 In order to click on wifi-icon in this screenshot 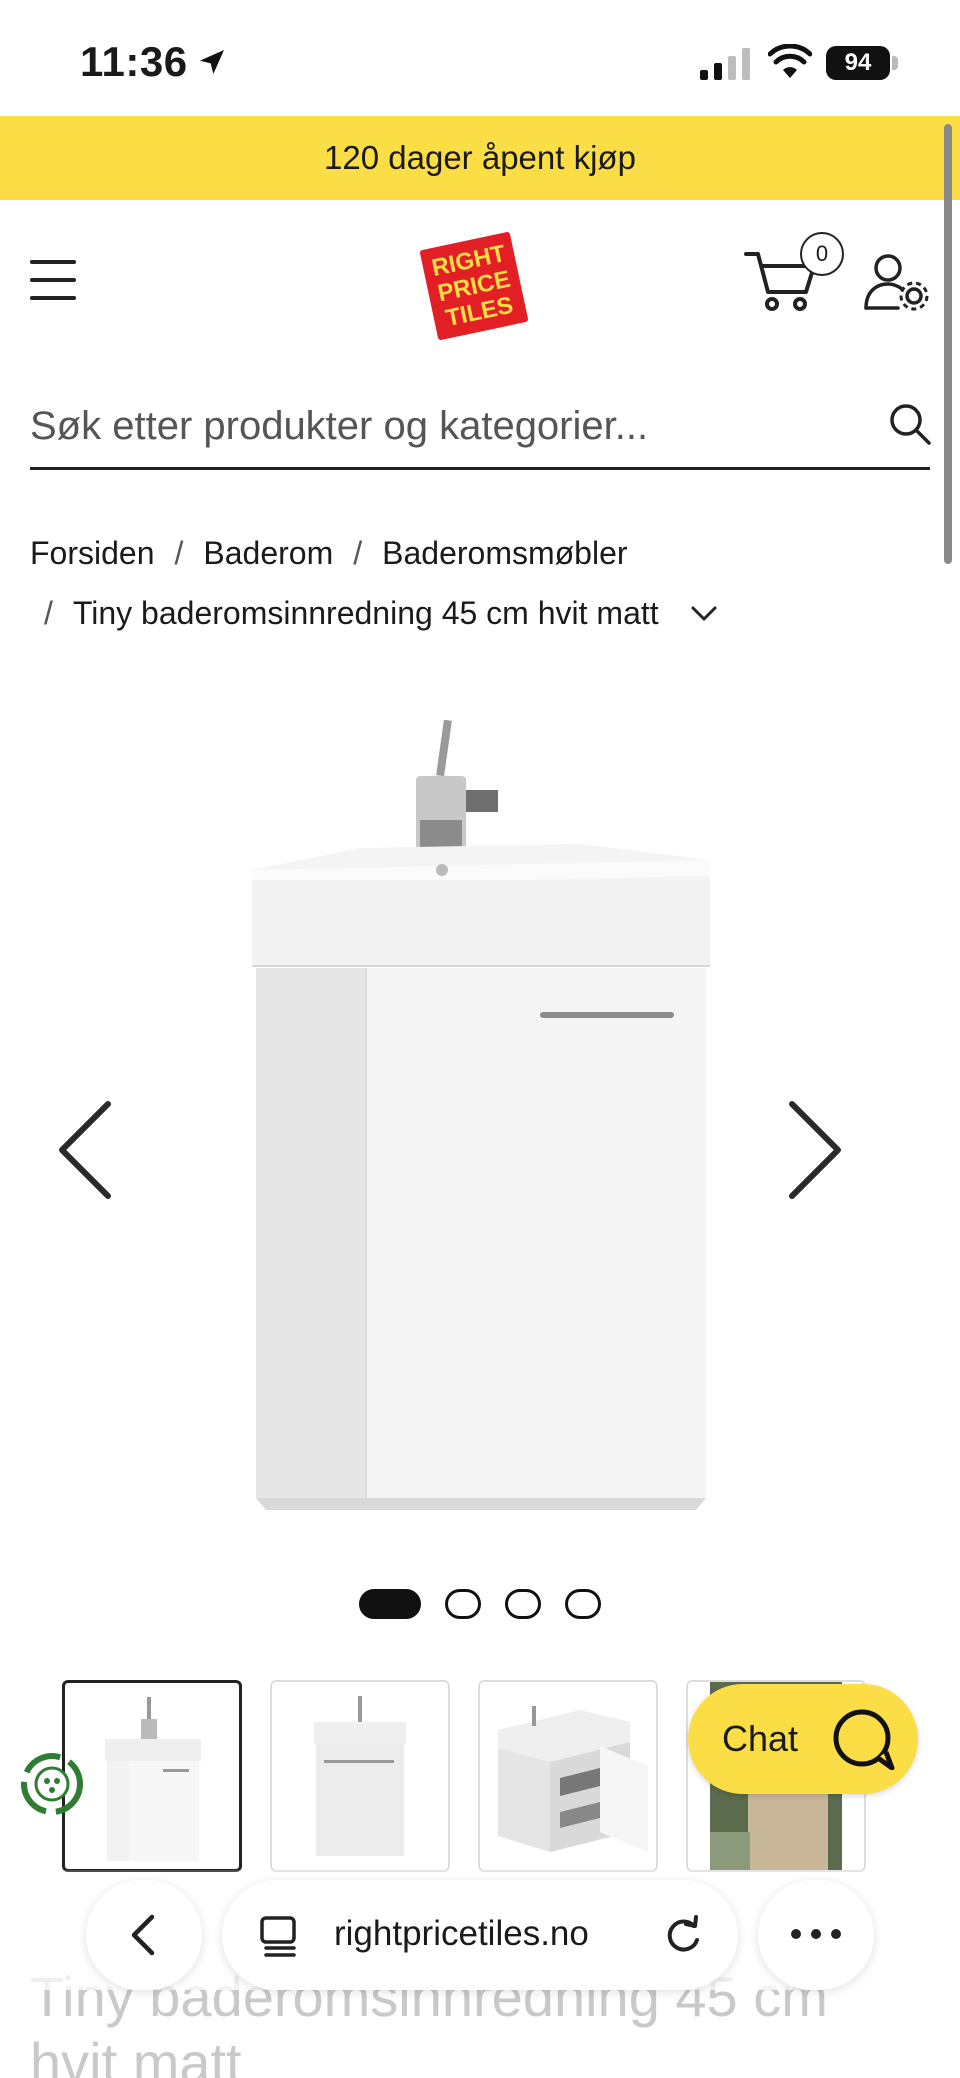, I will do `click(790, 61)`.